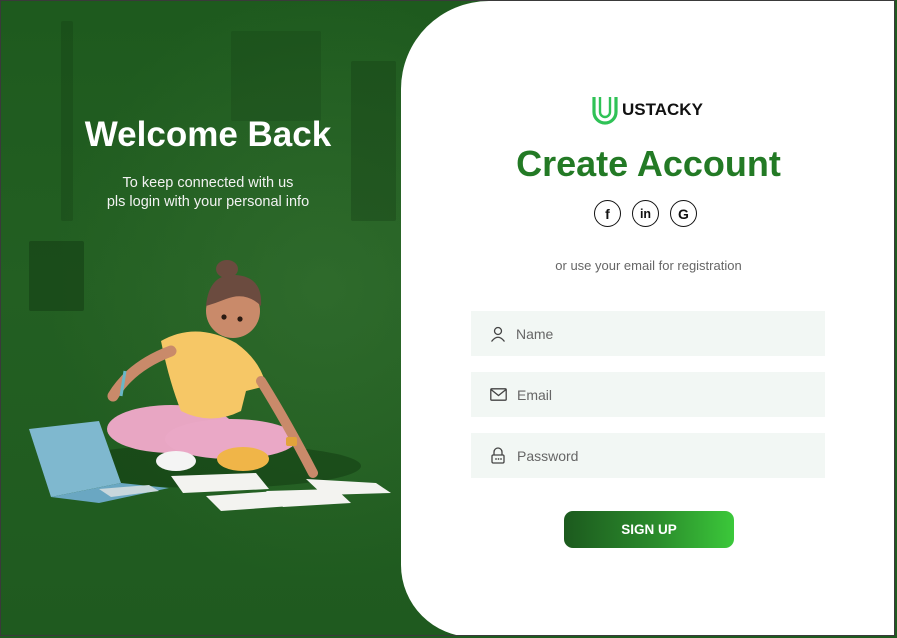 The height and width of the screenshot is (638, 897). Describe the element at coordinates (208, 202) in the screenshot. I see `welcome-subtitle-line: pls login with your personal info` at that location.